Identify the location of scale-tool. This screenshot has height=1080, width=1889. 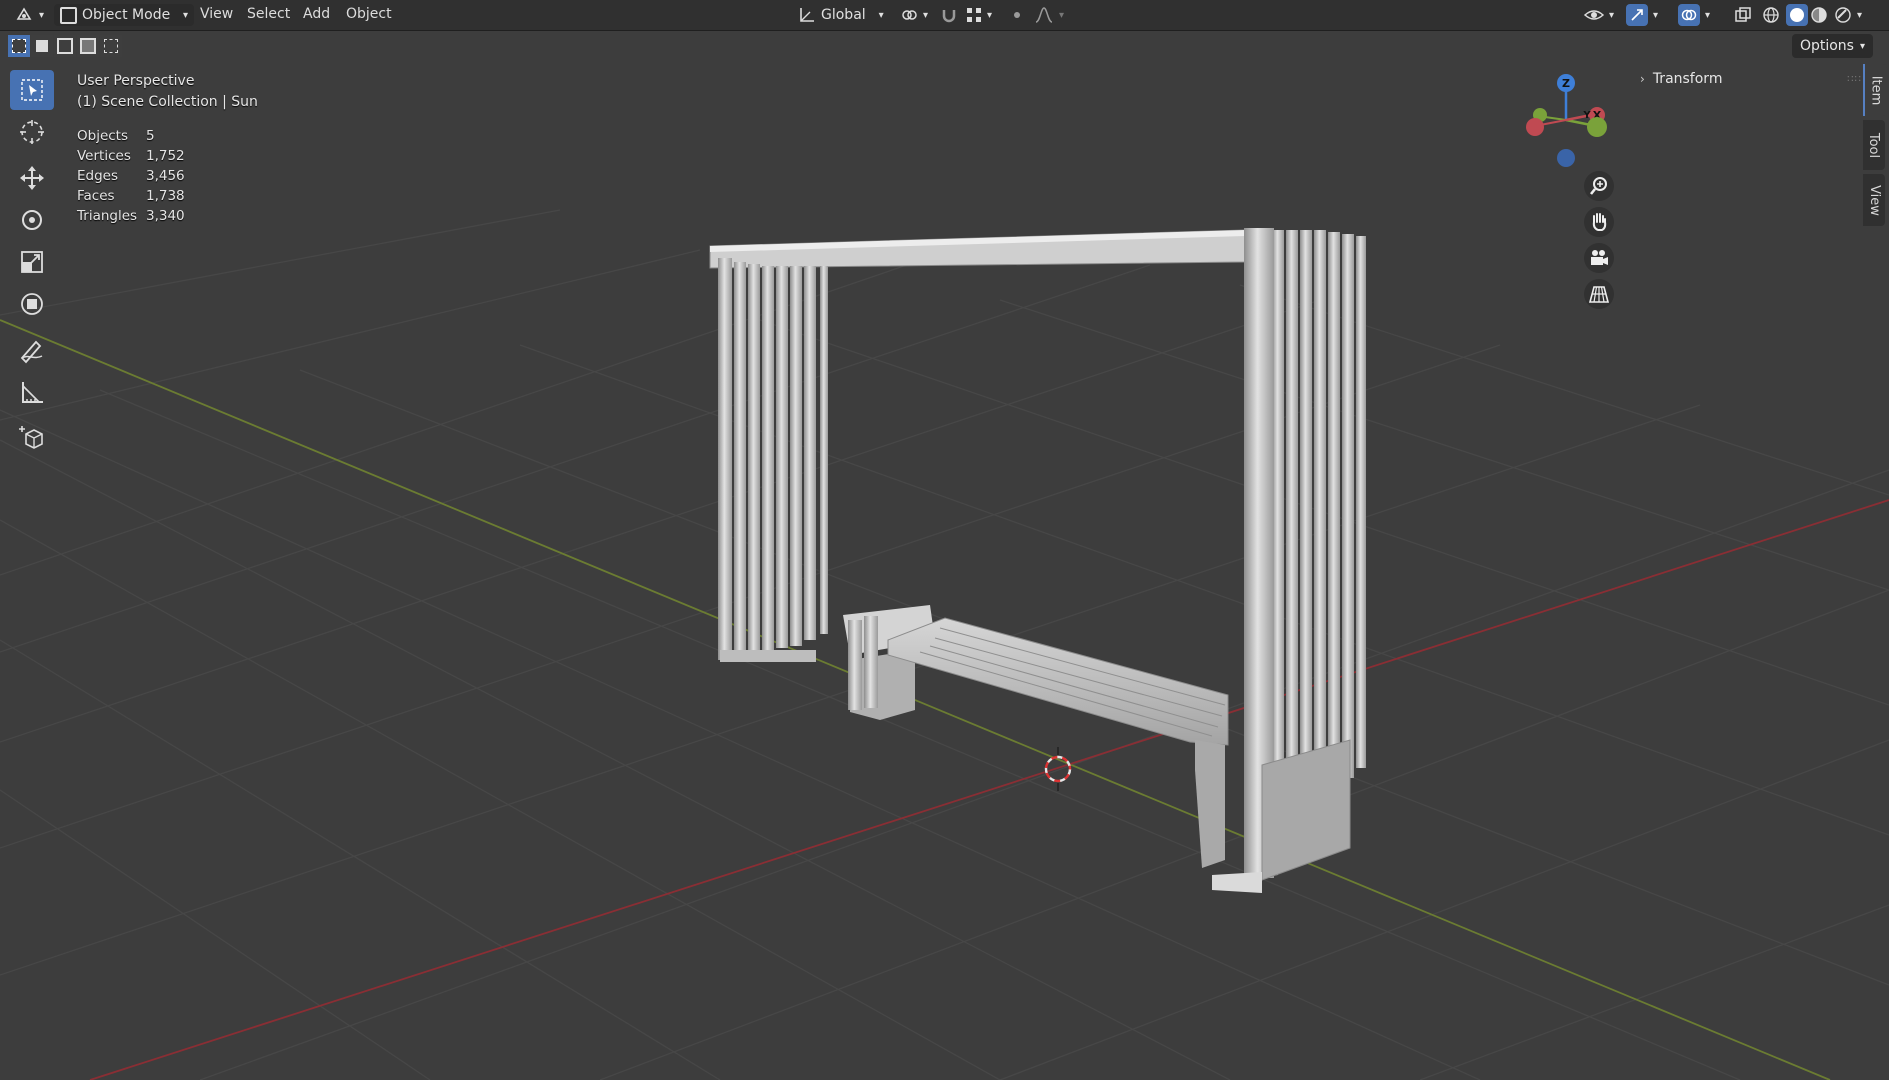
(32, 262).